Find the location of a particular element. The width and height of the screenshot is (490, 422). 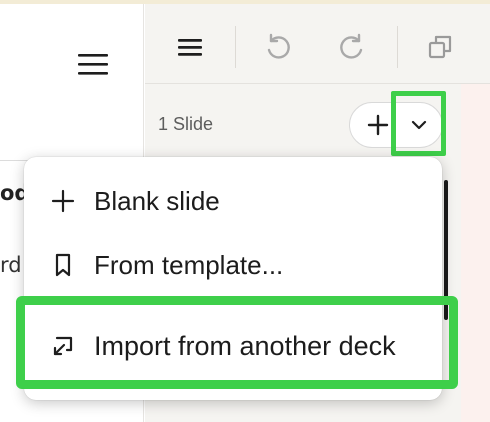

plus-icon is located at coordinates (63, 201).